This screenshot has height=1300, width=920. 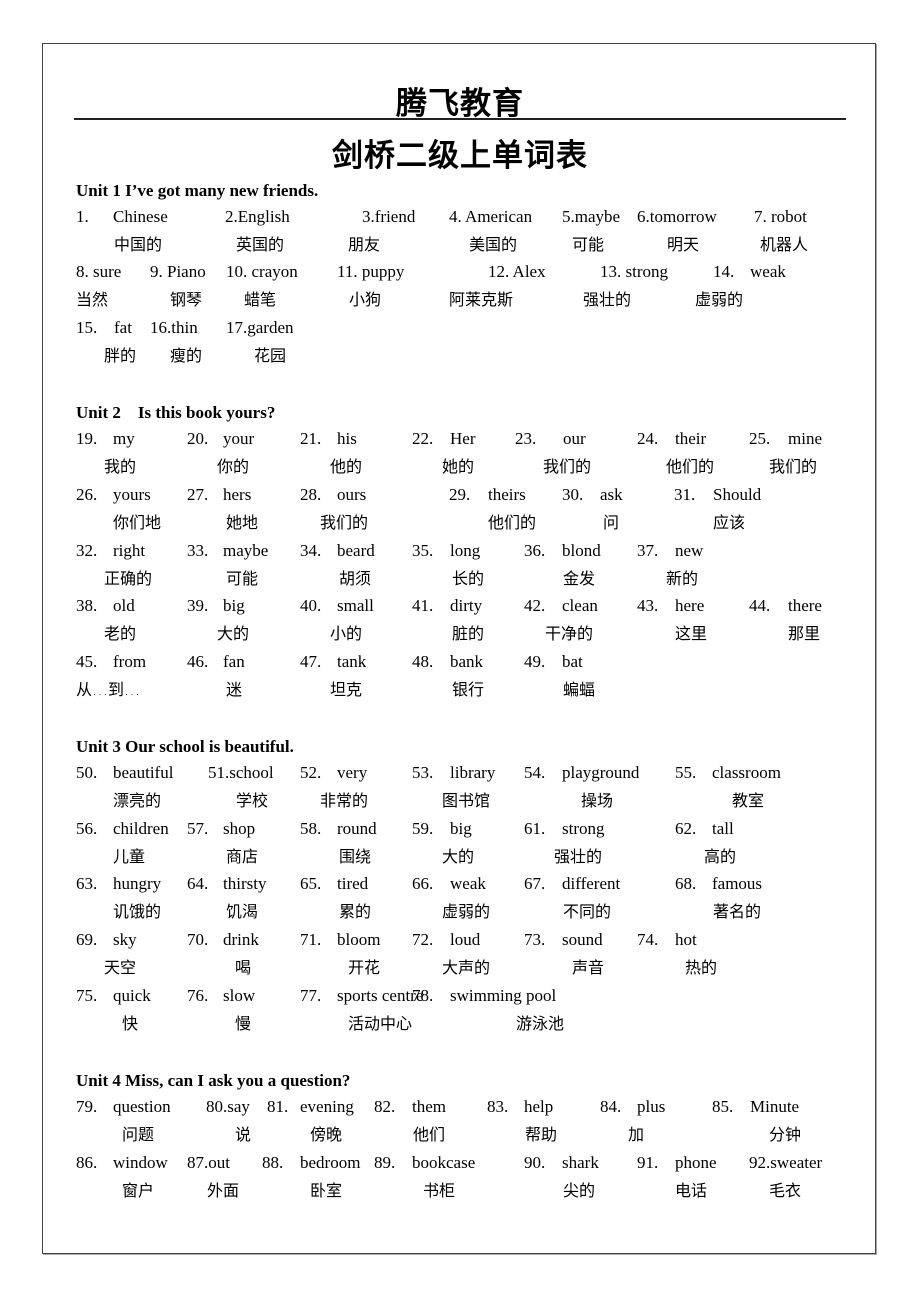 What do you see at coordinates (517, 271) in the screenshot?
I see `vocab-word: 12. Alex` at bounding box center [517, 271].